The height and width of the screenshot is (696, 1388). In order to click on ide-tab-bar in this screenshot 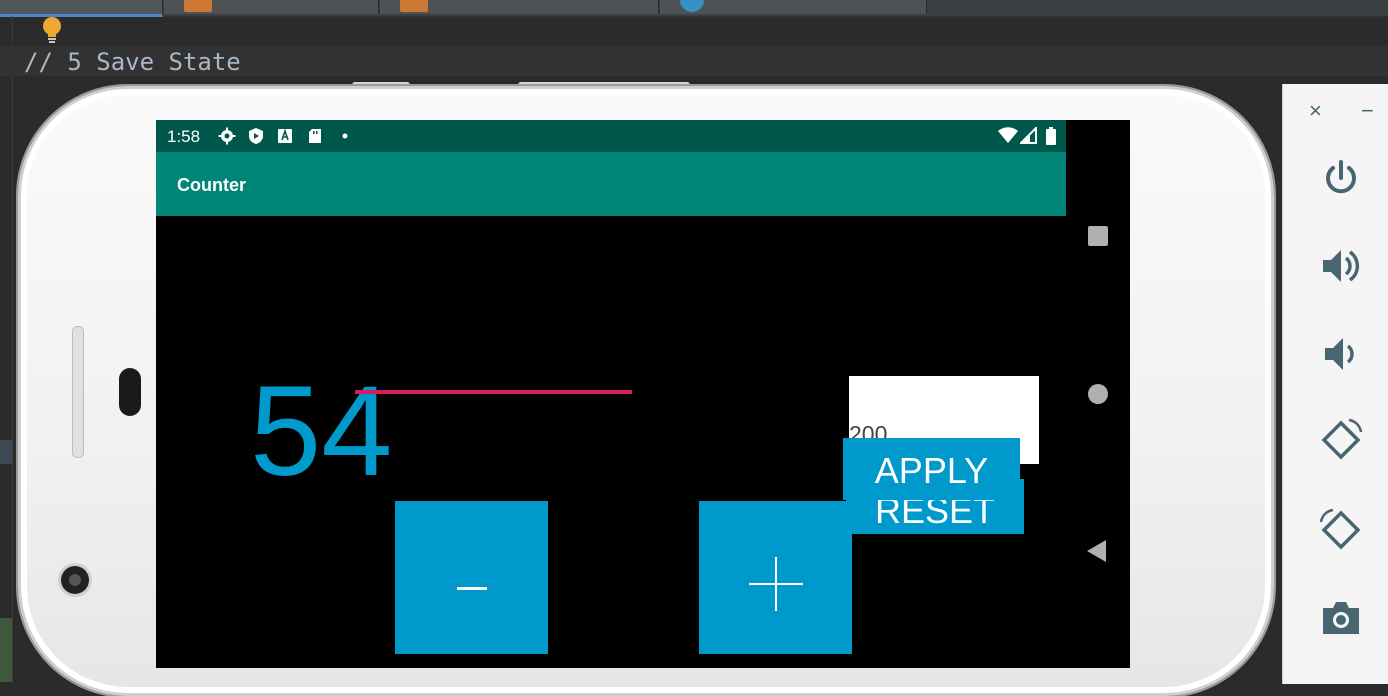, I will do `click(694, 8)`.